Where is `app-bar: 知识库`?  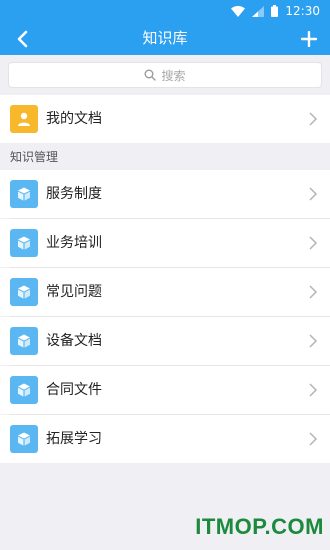 app-bar: 知识库 is located at coordinates (165, 38).